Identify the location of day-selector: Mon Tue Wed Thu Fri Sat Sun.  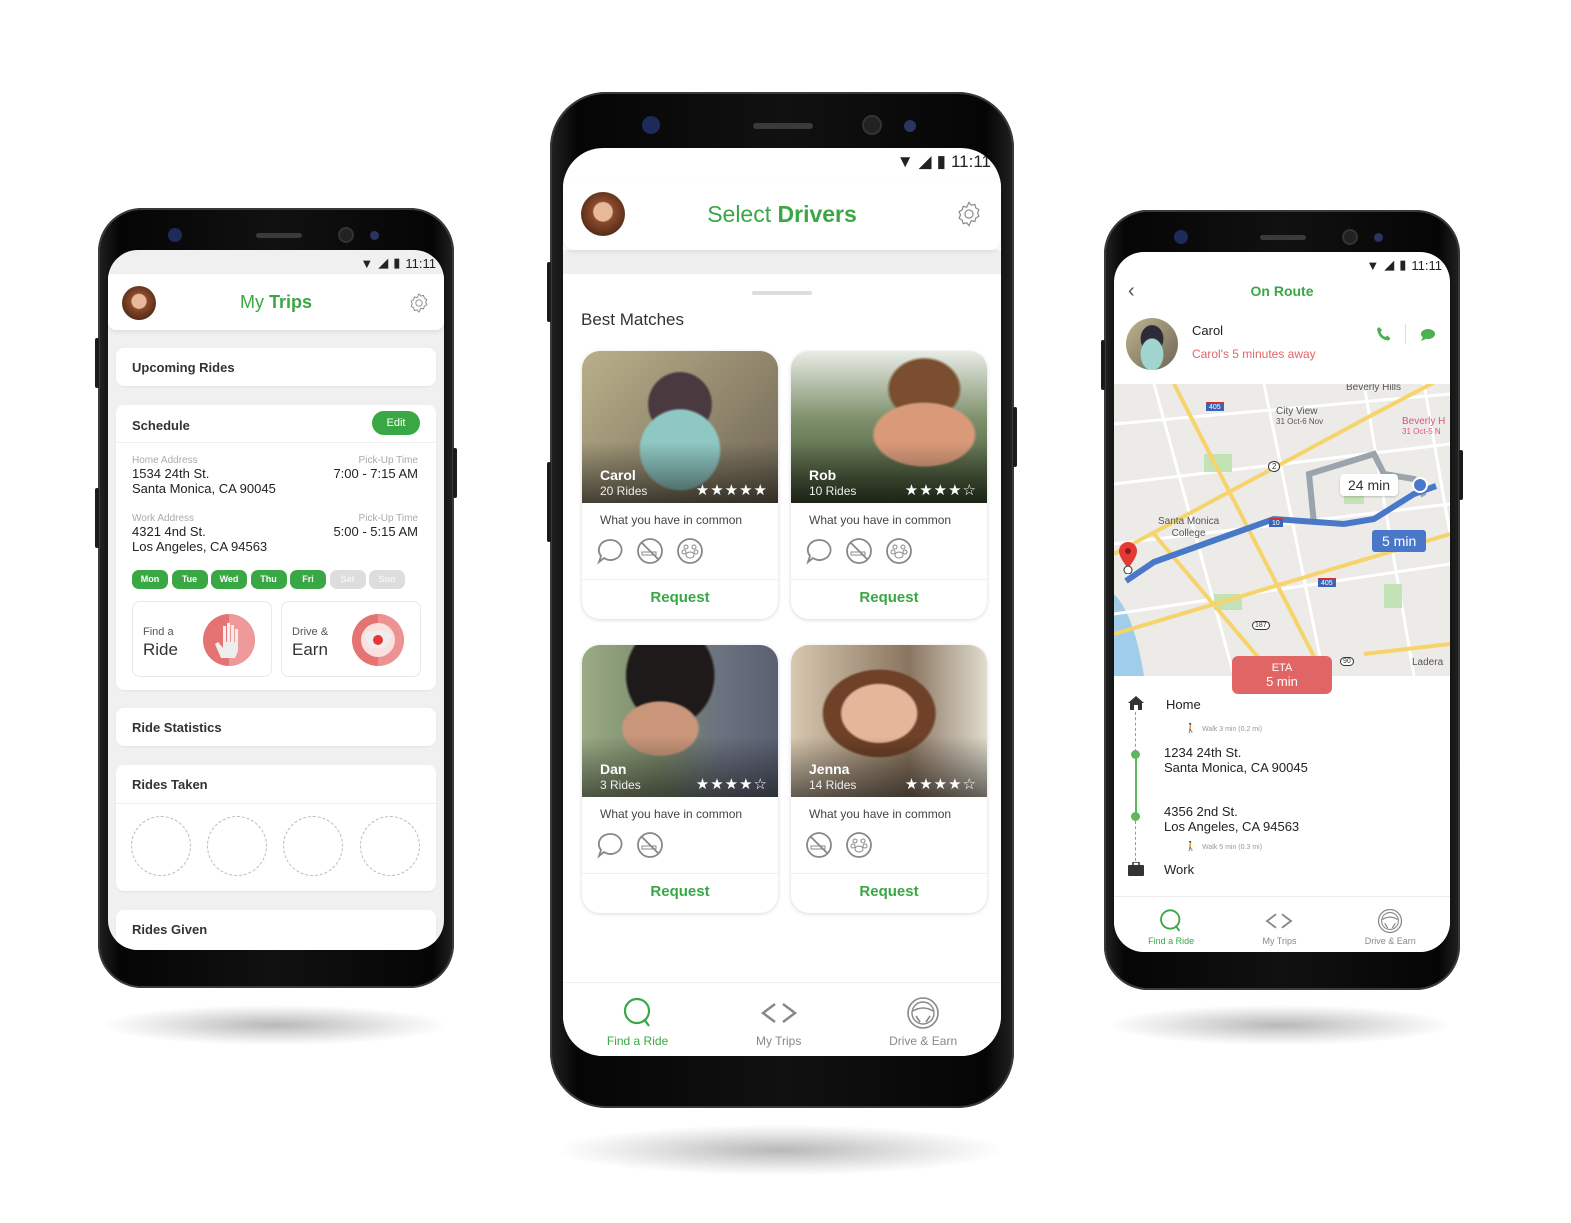
(270, 579).